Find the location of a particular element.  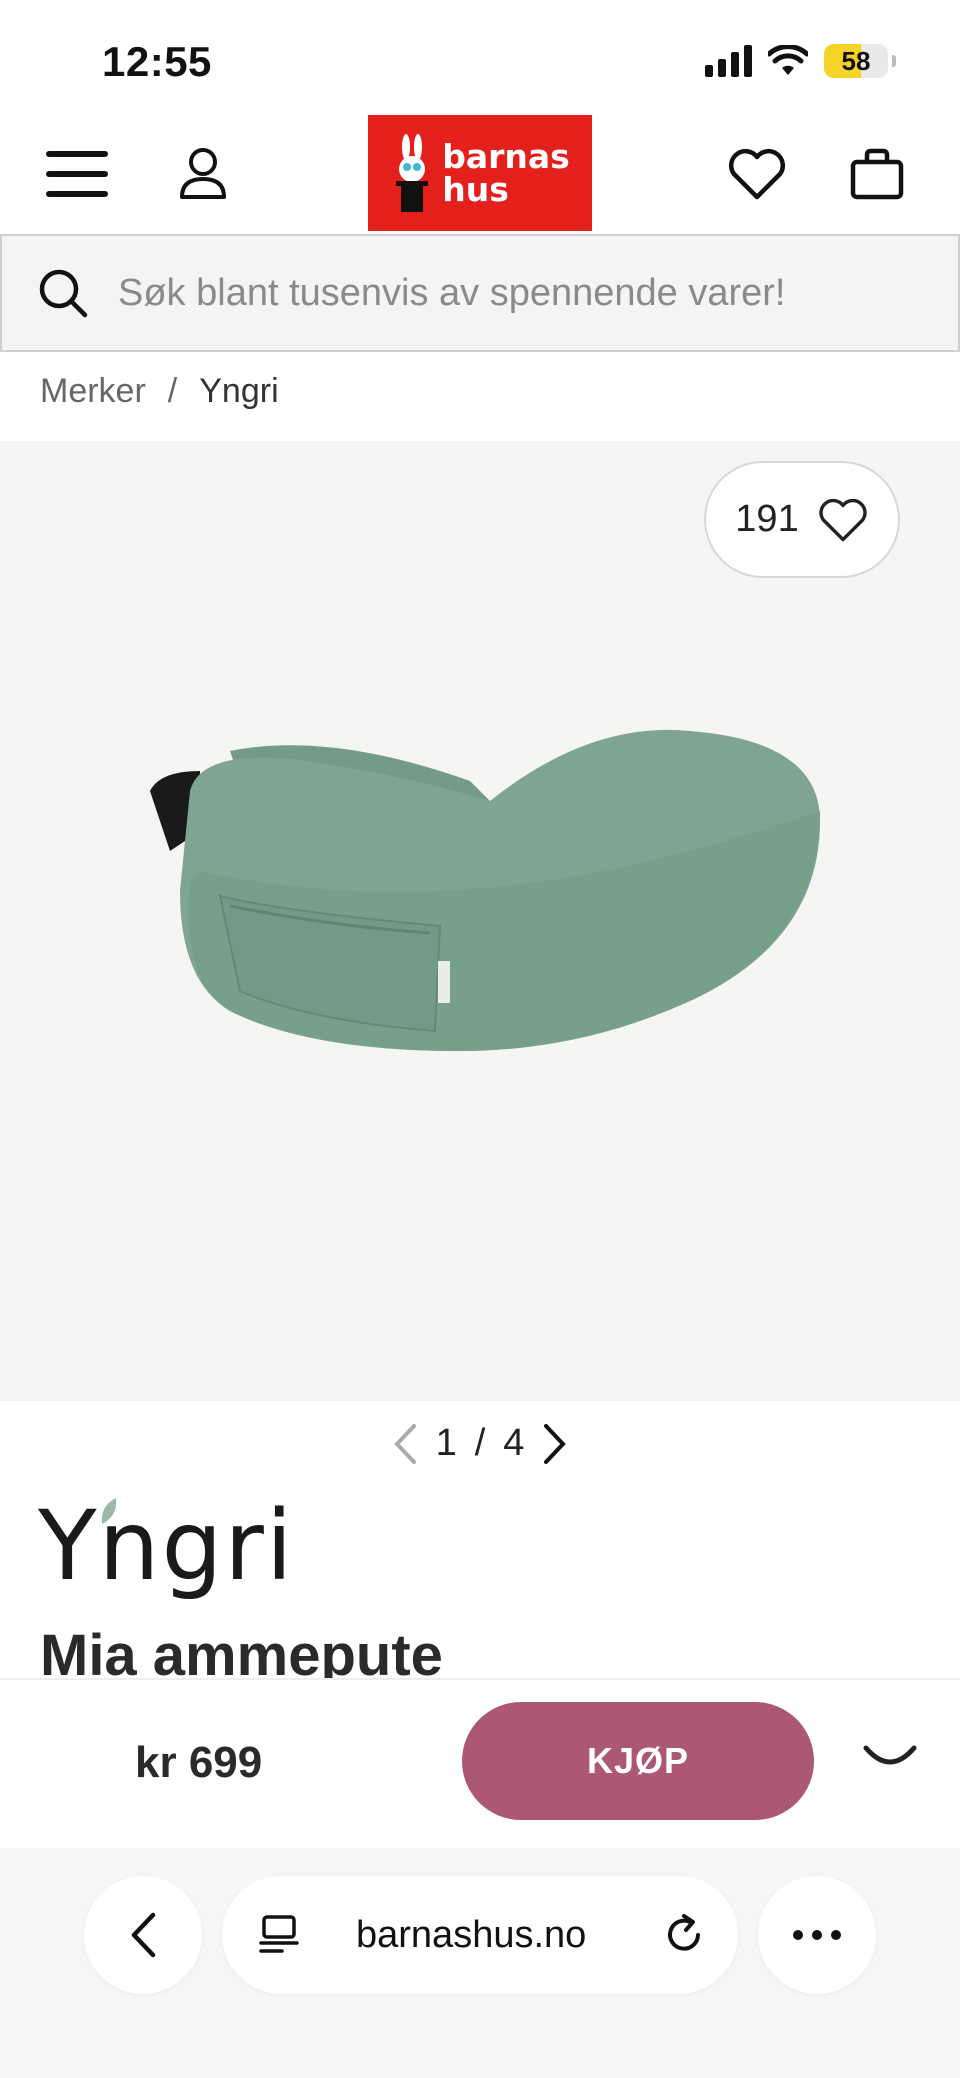

user-icon is located at coordinates (203, 173).